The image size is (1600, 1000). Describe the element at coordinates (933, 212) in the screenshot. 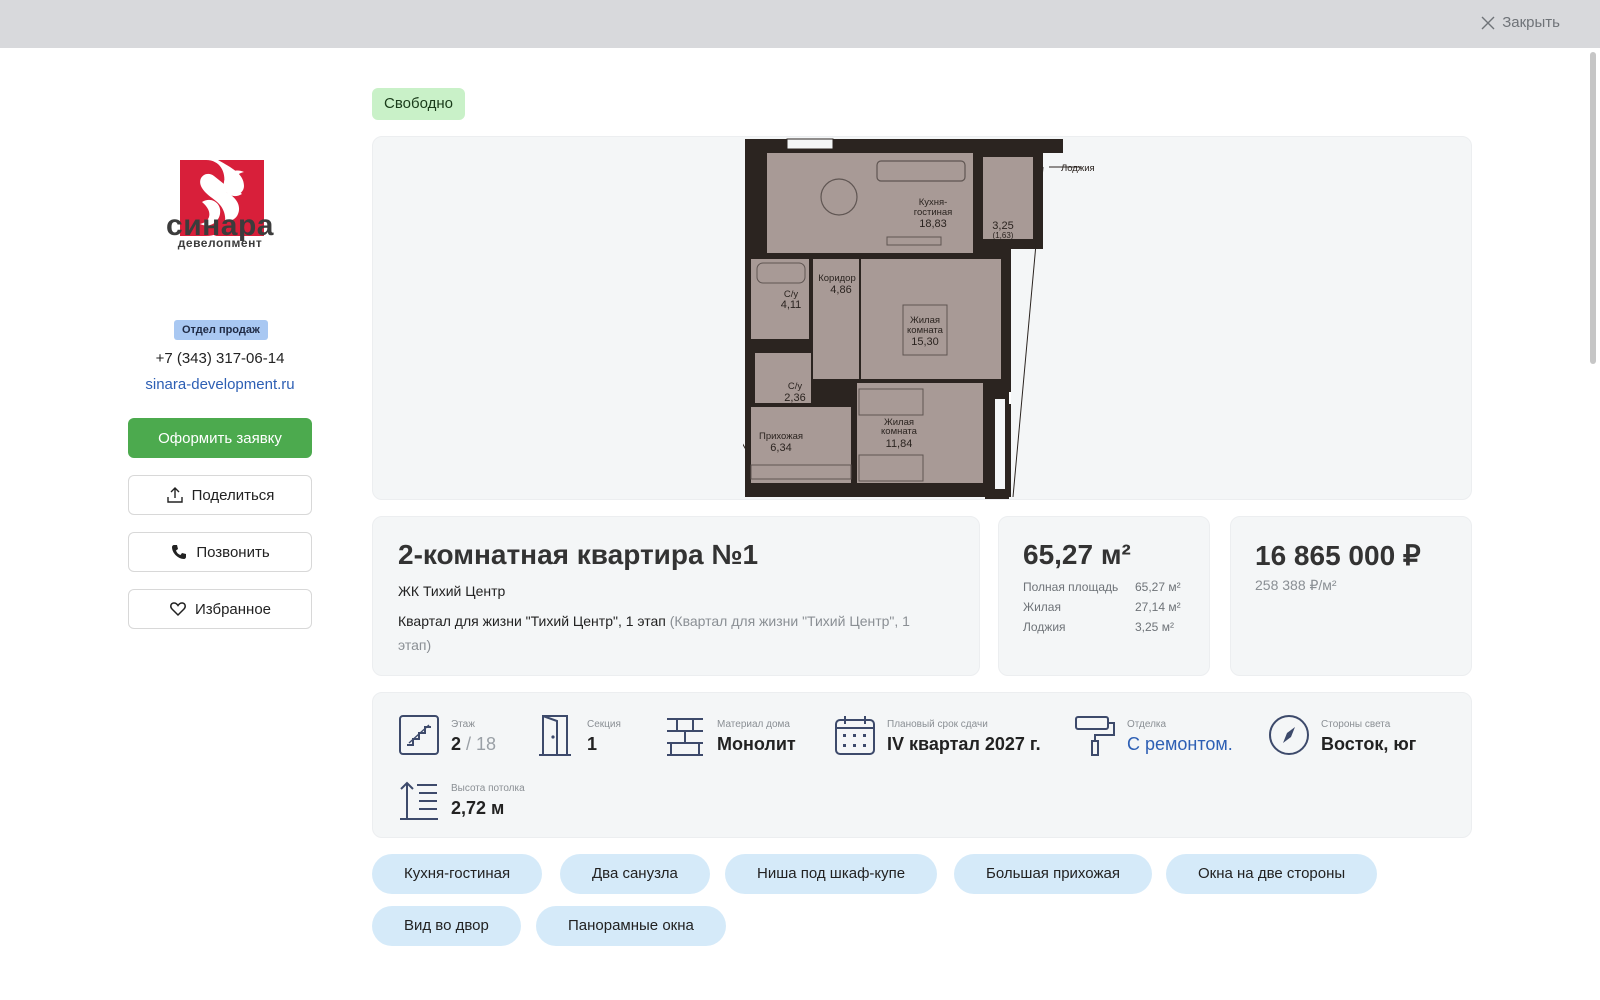

I see `plan-label-kitchen-2: гостиная` at that location.